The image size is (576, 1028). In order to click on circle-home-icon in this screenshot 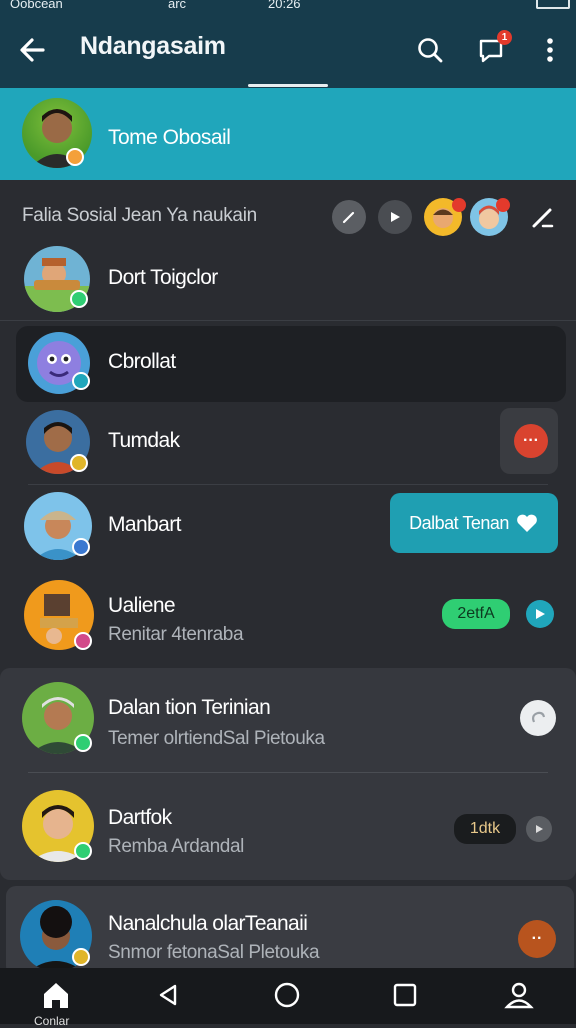, I will do `click(287, 995)`.